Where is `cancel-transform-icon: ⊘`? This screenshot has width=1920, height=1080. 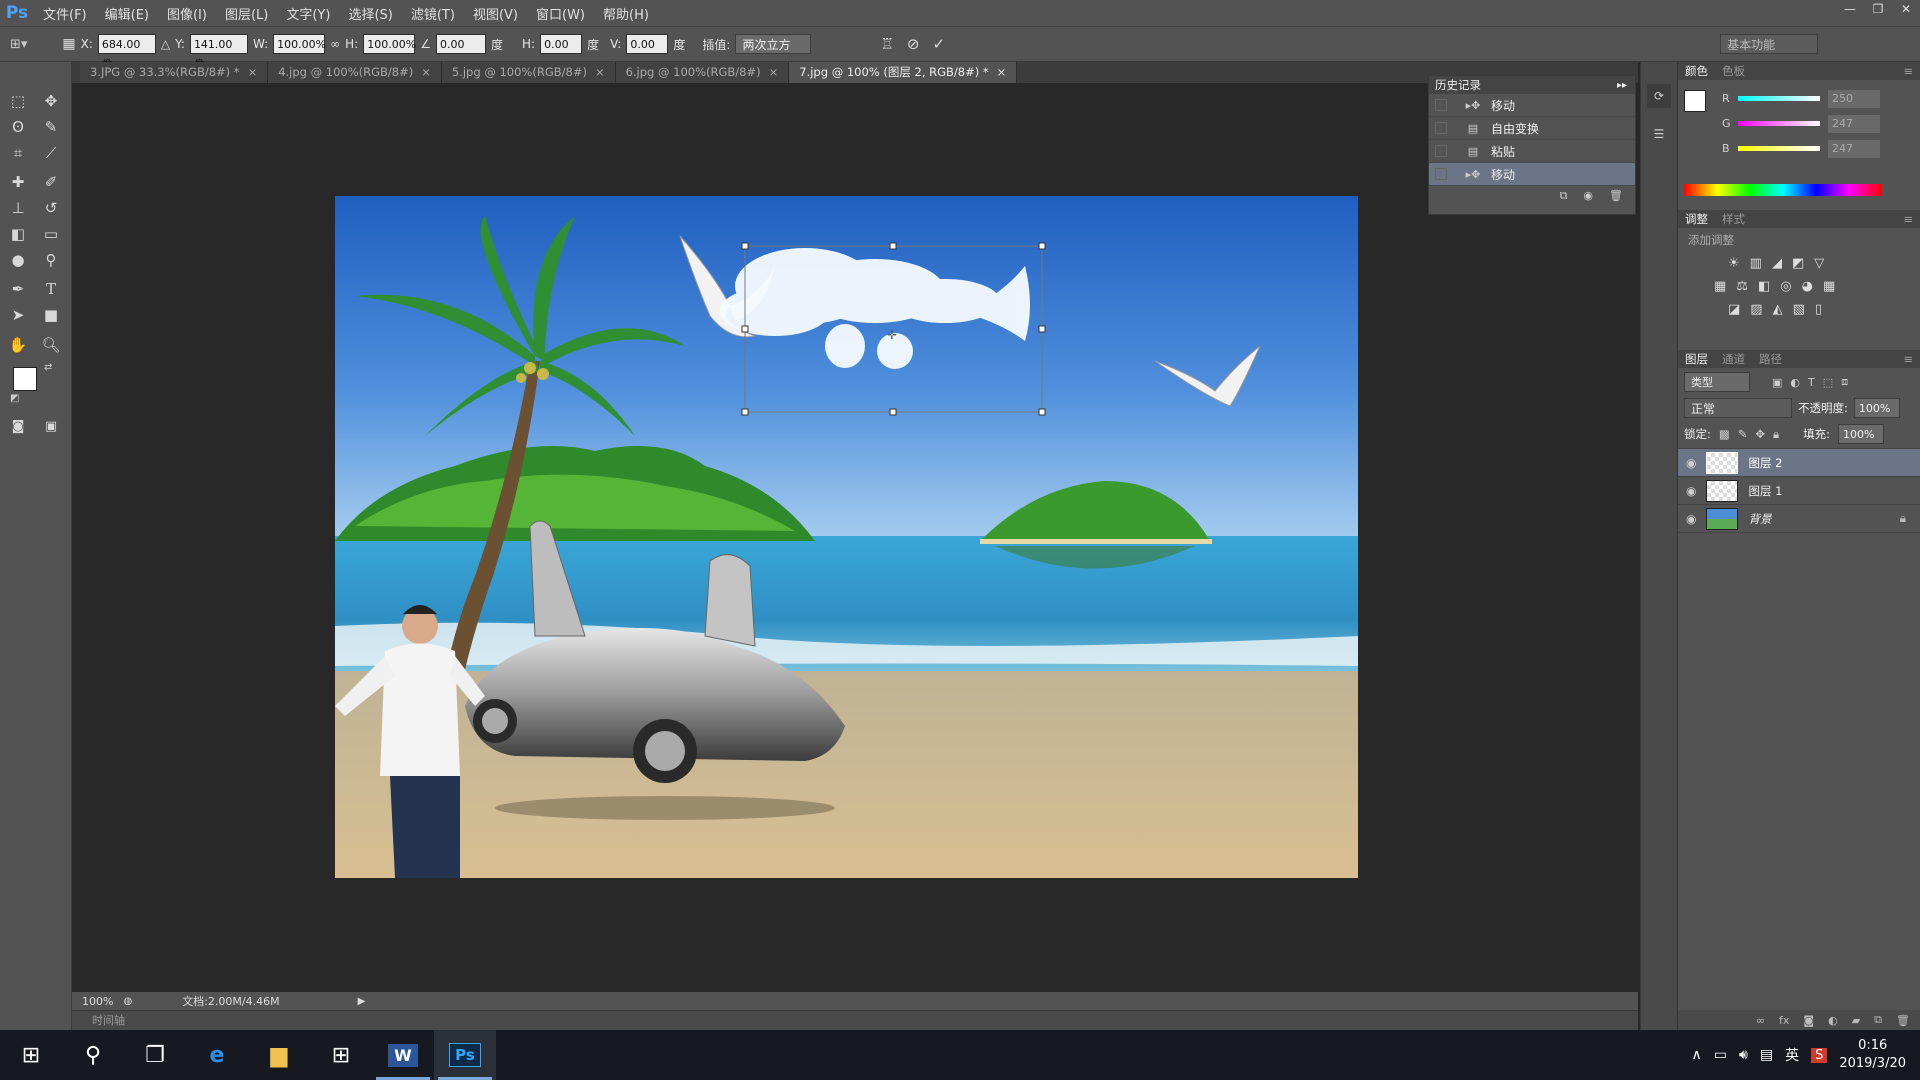
cancel-transform-icon: ⊘ is located at coordinates (913, 44).